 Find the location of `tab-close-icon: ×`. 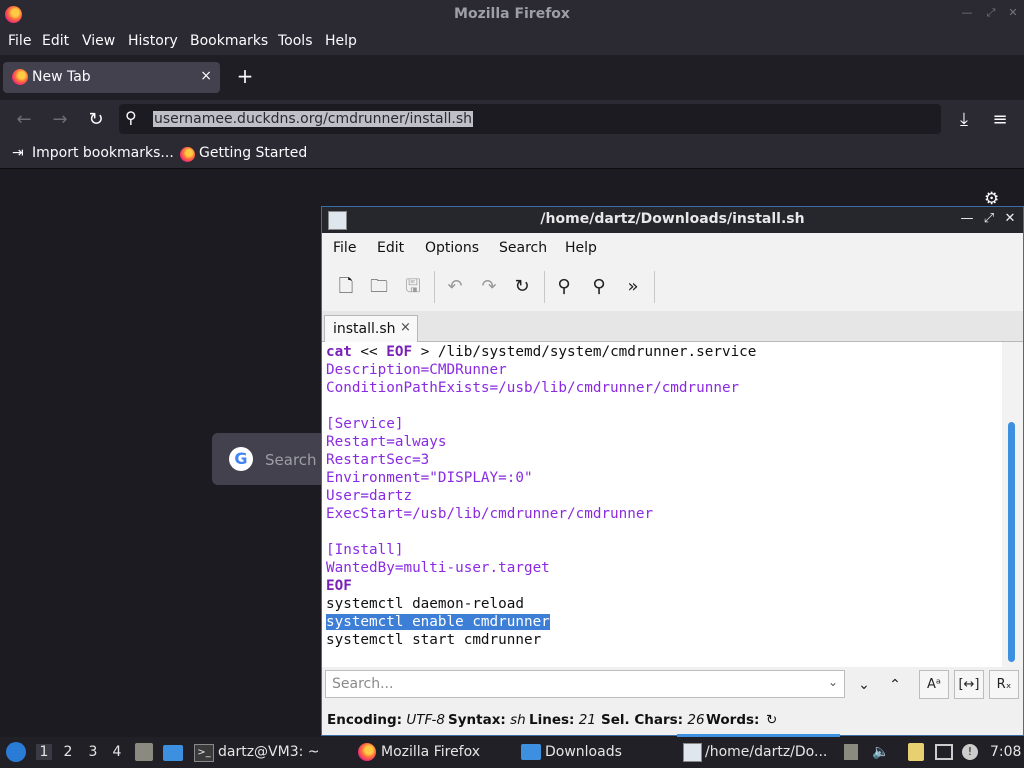

tab-close-icon: × is located at coordinates (206, 76).